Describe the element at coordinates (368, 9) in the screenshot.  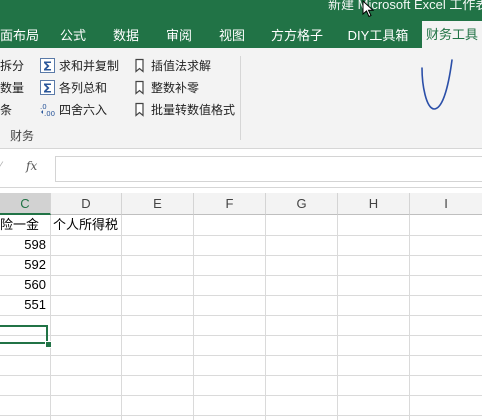
I see `mouse-cursor-icon` at that location.